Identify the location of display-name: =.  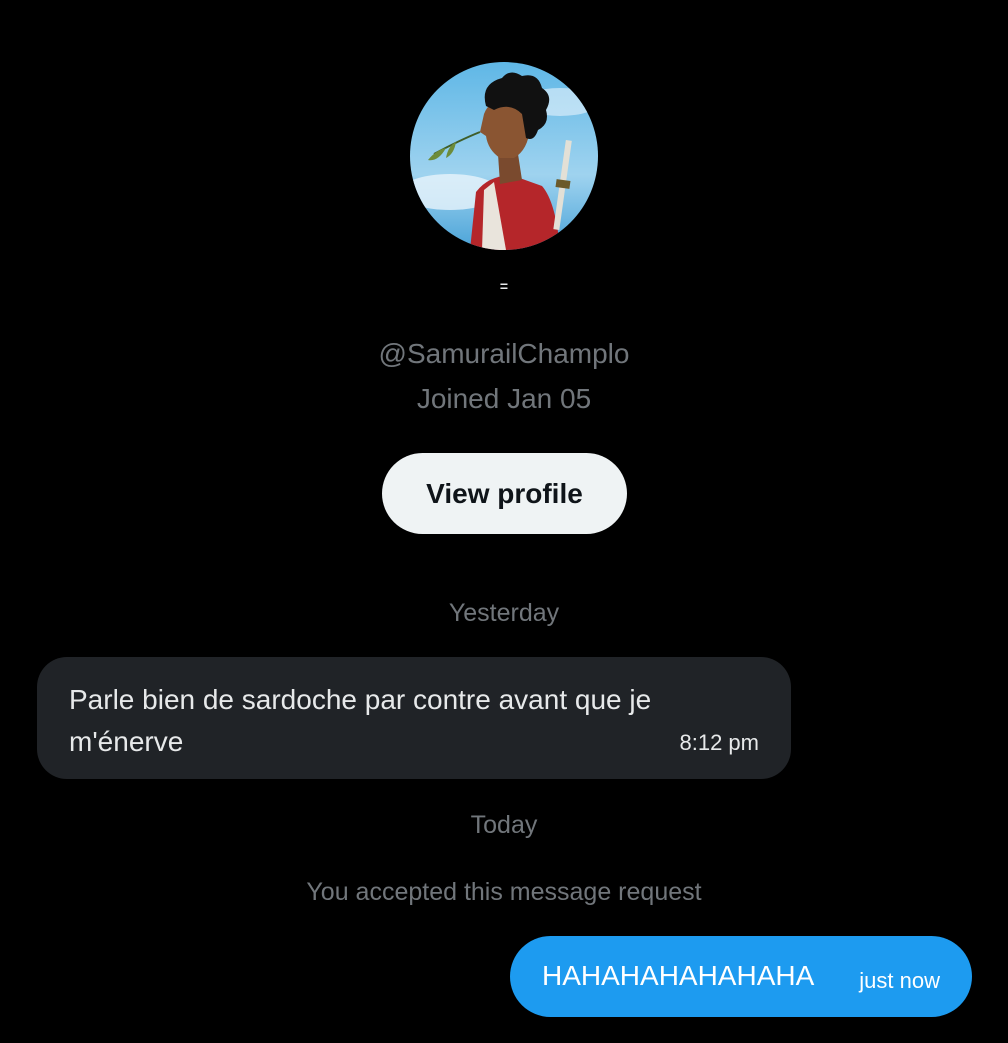
(504, 286).